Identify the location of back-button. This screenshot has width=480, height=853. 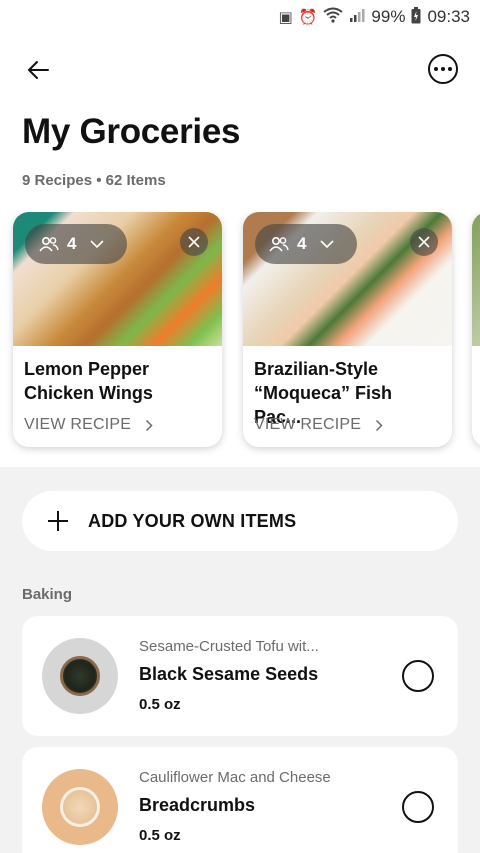
(38, 70).